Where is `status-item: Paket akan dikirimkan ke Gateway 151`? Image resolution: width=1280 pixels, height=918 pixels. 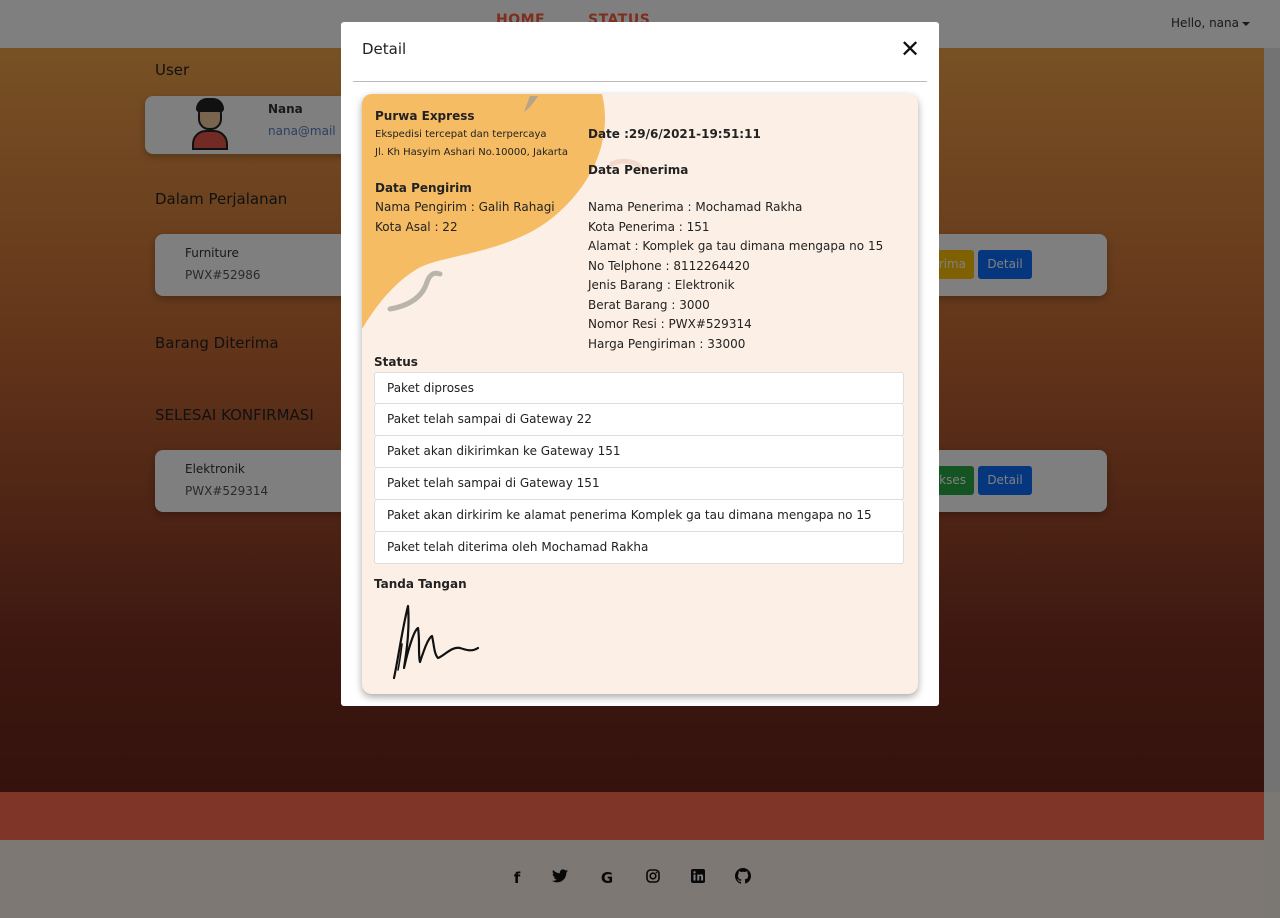 status-item: Paket akan dikirimkan ke Gateway 151 is located at coordinates (639, 452).